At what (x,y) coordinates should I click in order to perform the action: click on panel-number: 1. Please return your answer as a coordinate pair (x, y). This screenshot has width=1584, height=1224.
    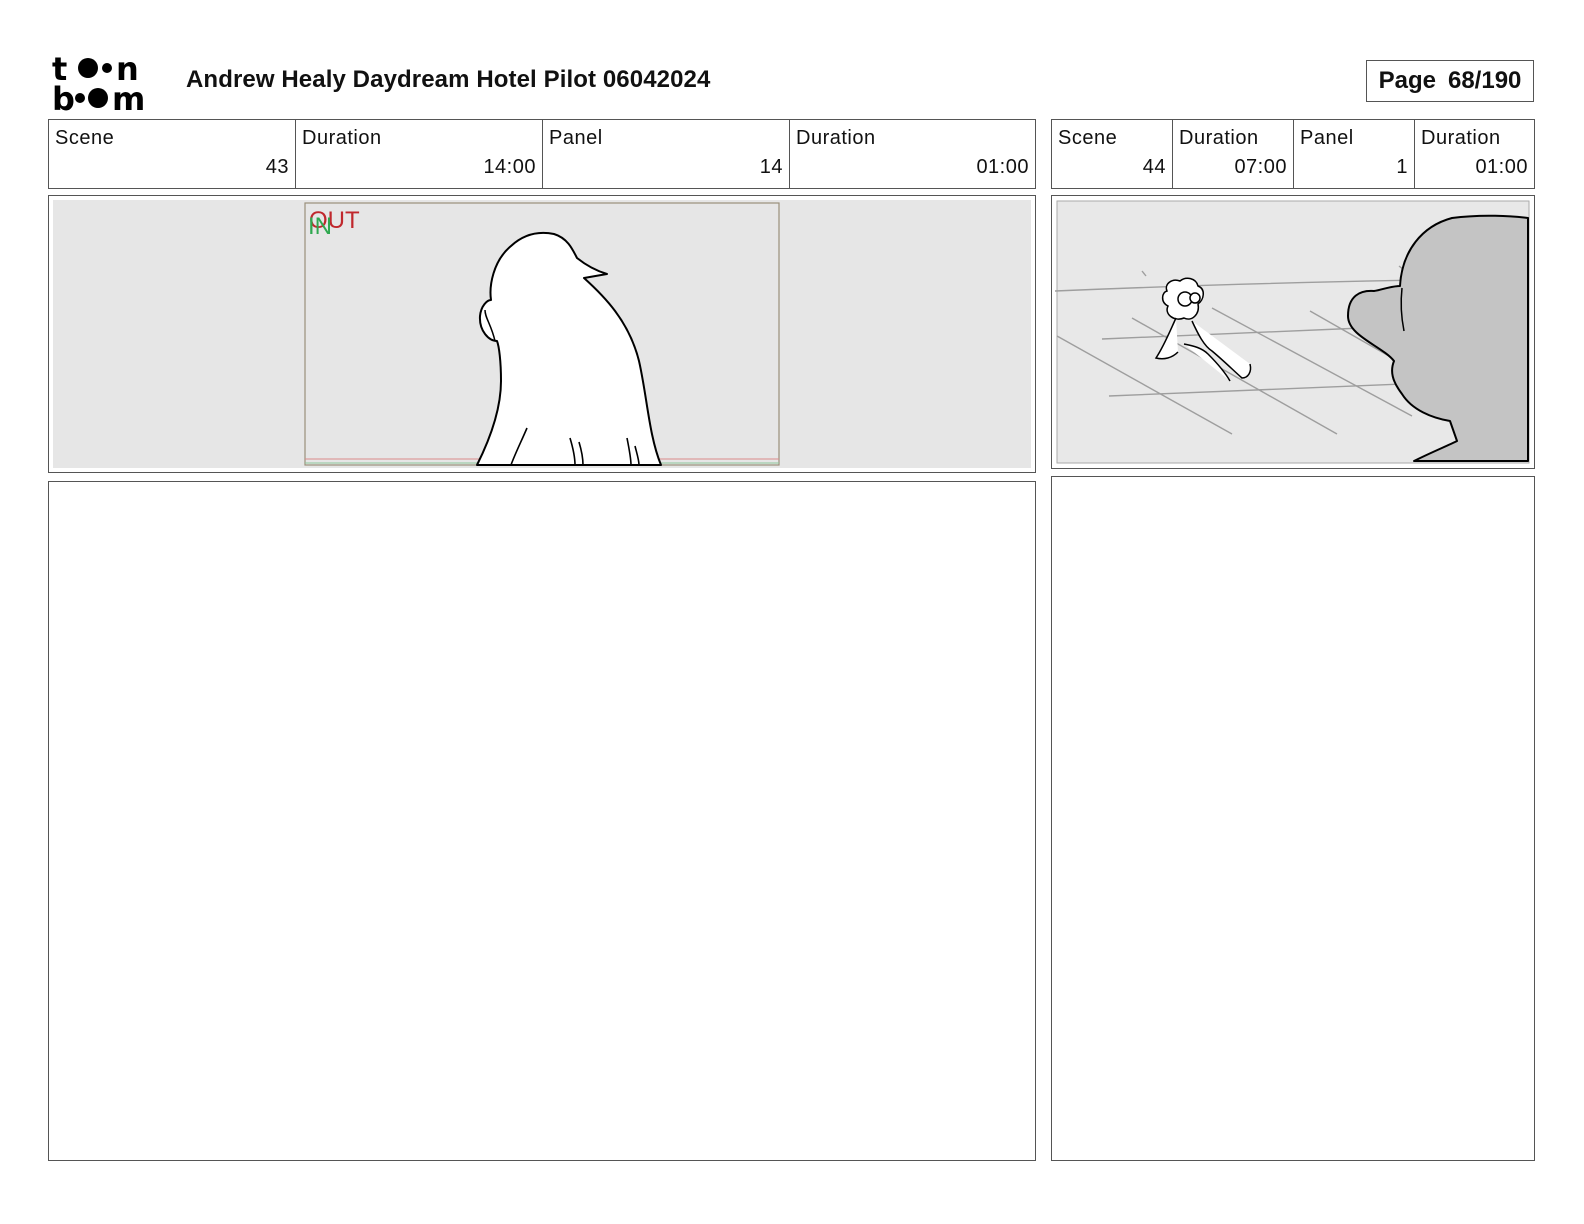
    Looking at the image, I should click on (1402, 167).